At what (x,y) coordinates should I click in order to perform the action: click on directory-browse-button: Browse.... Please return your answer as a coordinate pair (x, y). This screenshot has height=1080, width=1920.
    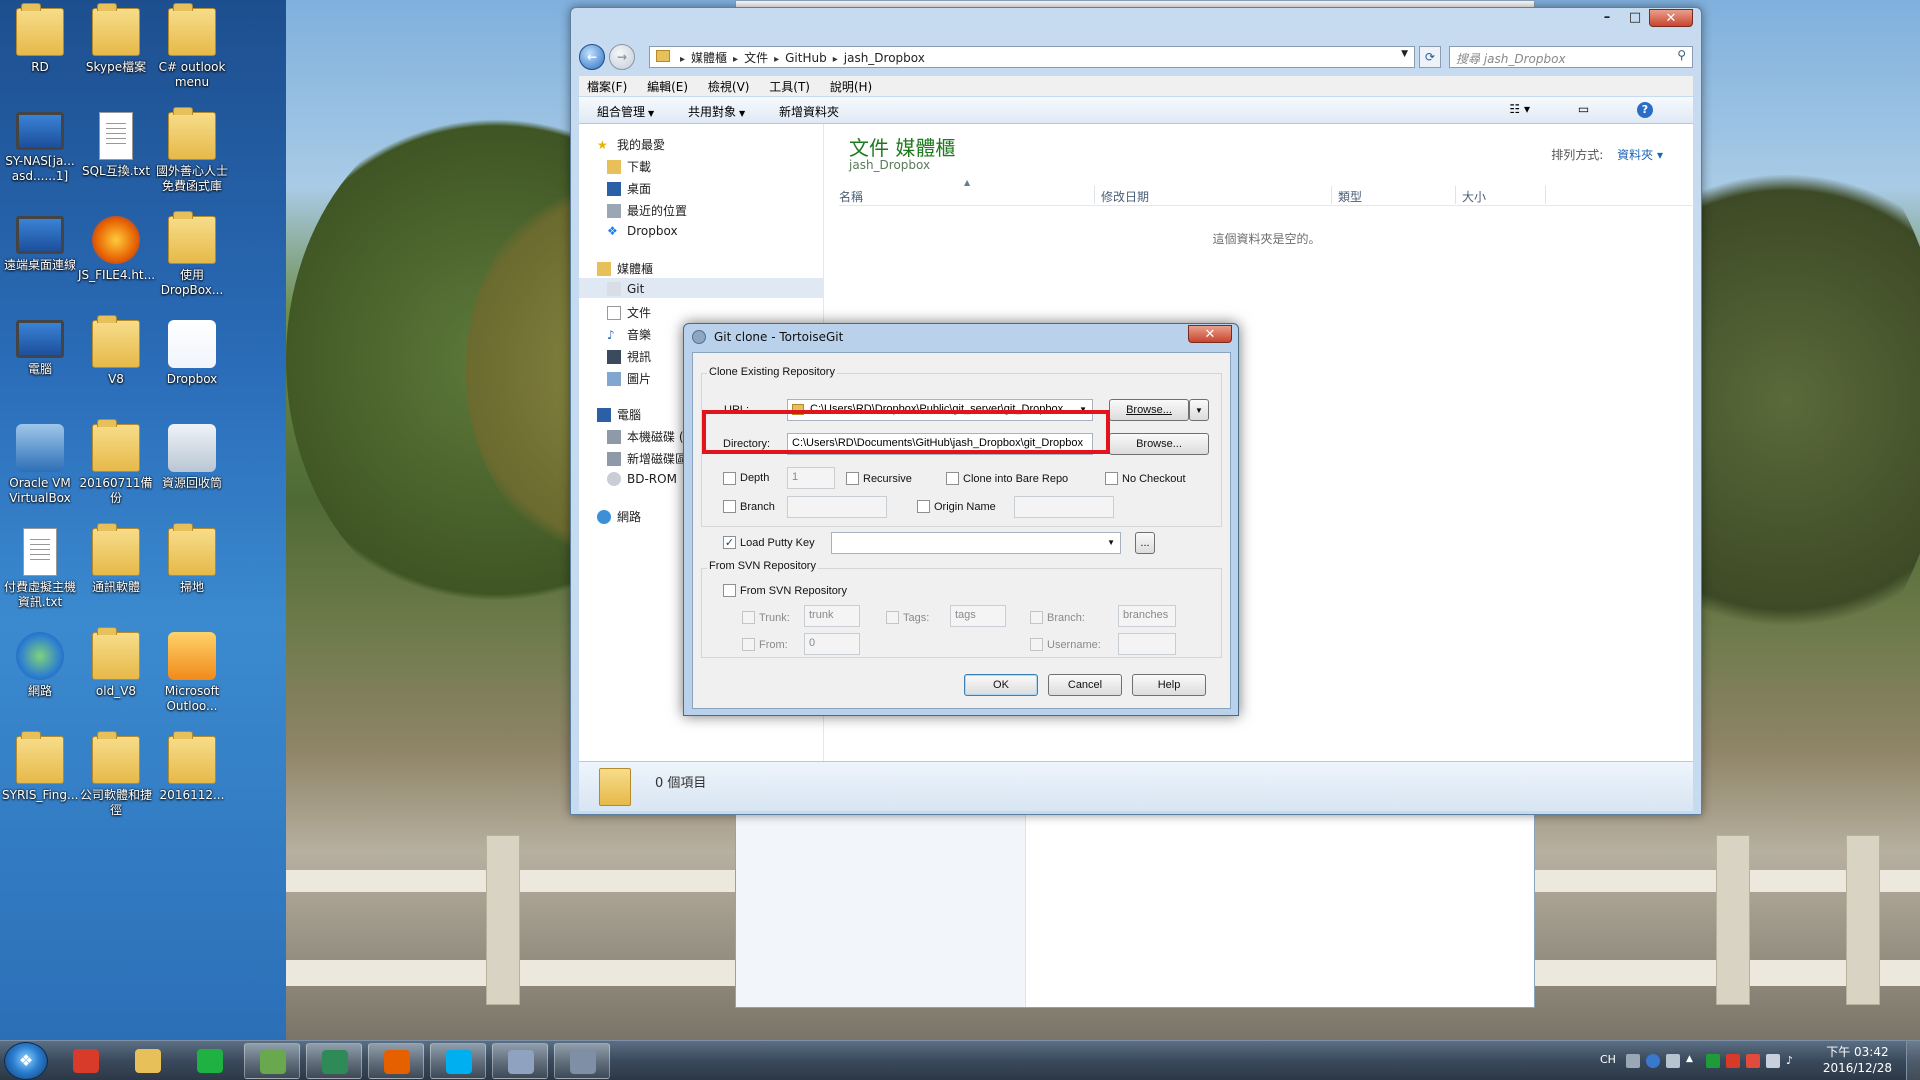
    Looking at the image, I should click on (1159, 444).